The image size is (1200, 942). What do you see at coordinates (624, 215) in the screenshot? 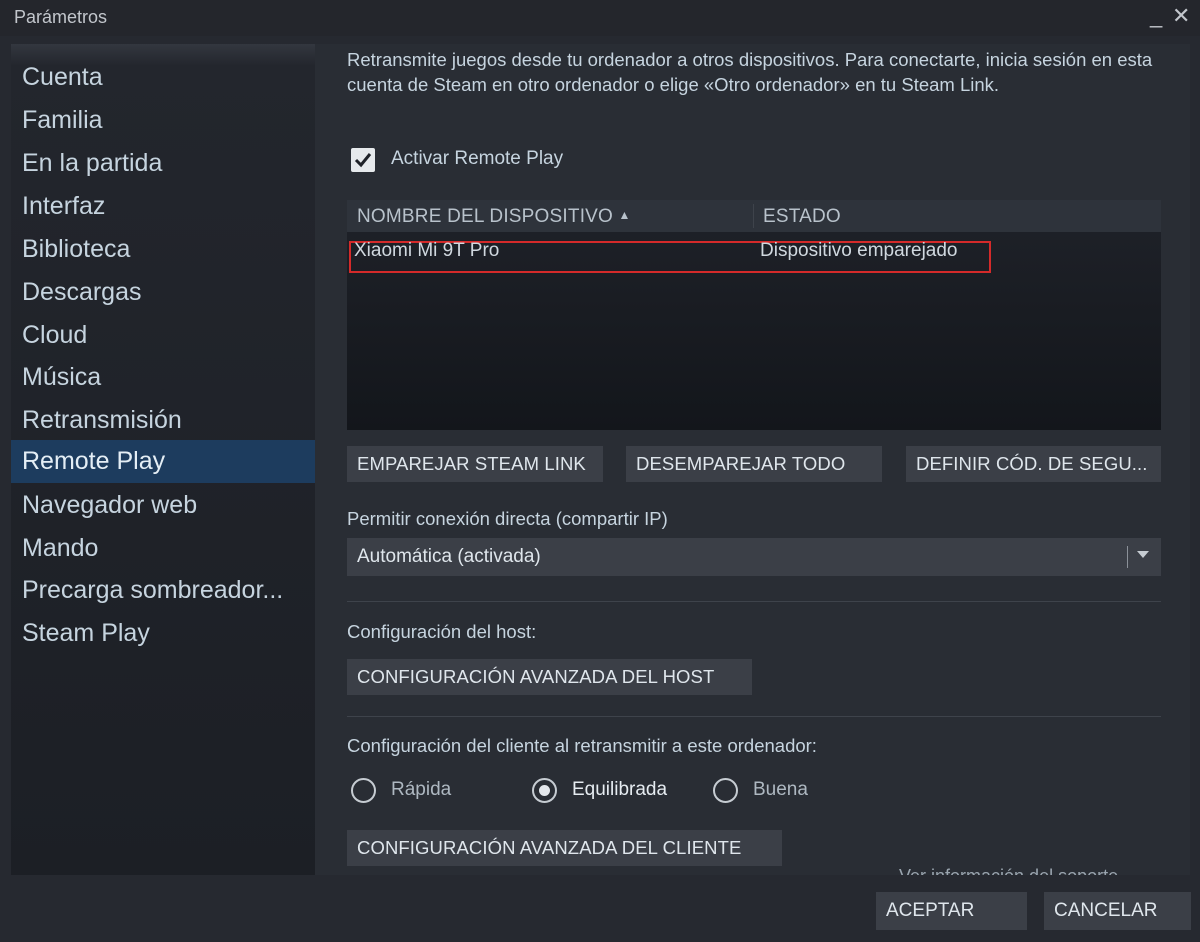
I see `sort-ascending-icon: ▲` at bounding box center [624, 215].